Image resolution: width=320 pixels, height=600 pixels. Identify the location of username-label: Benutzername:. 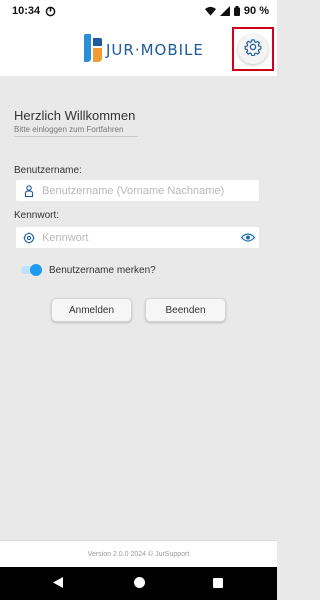
(48, 170).